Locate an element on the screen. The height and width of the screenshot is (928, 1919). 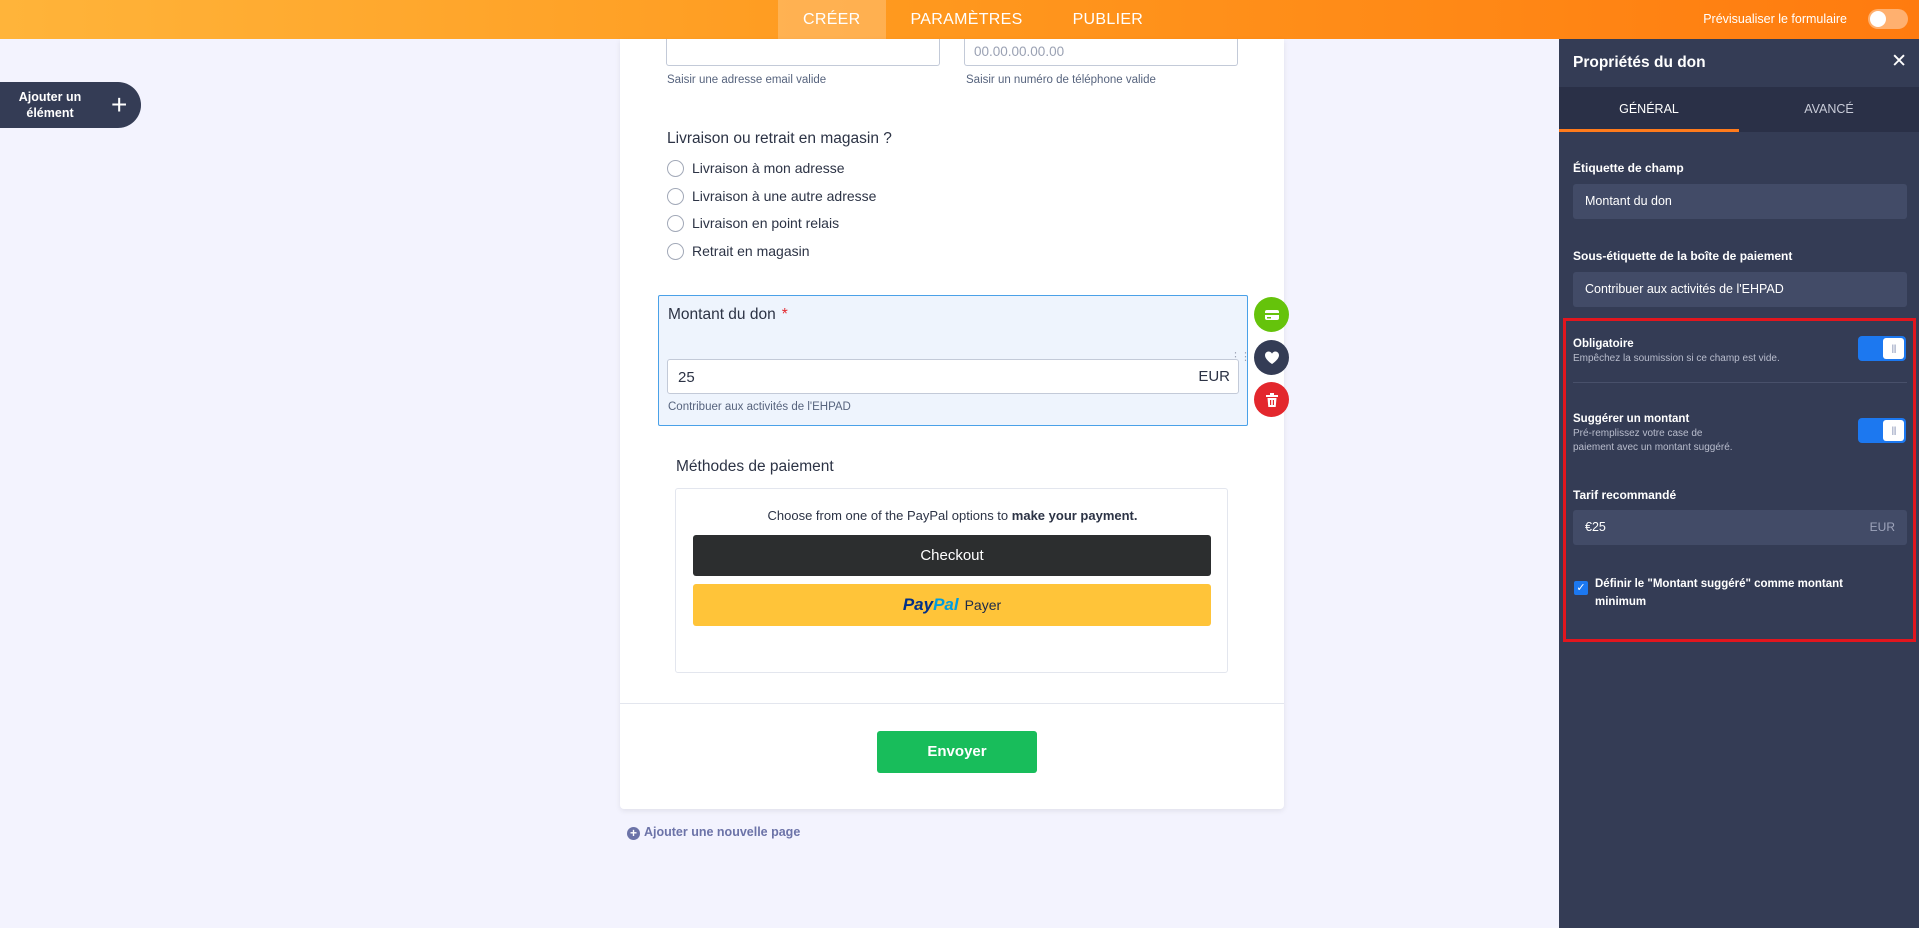
heart-icon is located at coordinates (1271, 358).